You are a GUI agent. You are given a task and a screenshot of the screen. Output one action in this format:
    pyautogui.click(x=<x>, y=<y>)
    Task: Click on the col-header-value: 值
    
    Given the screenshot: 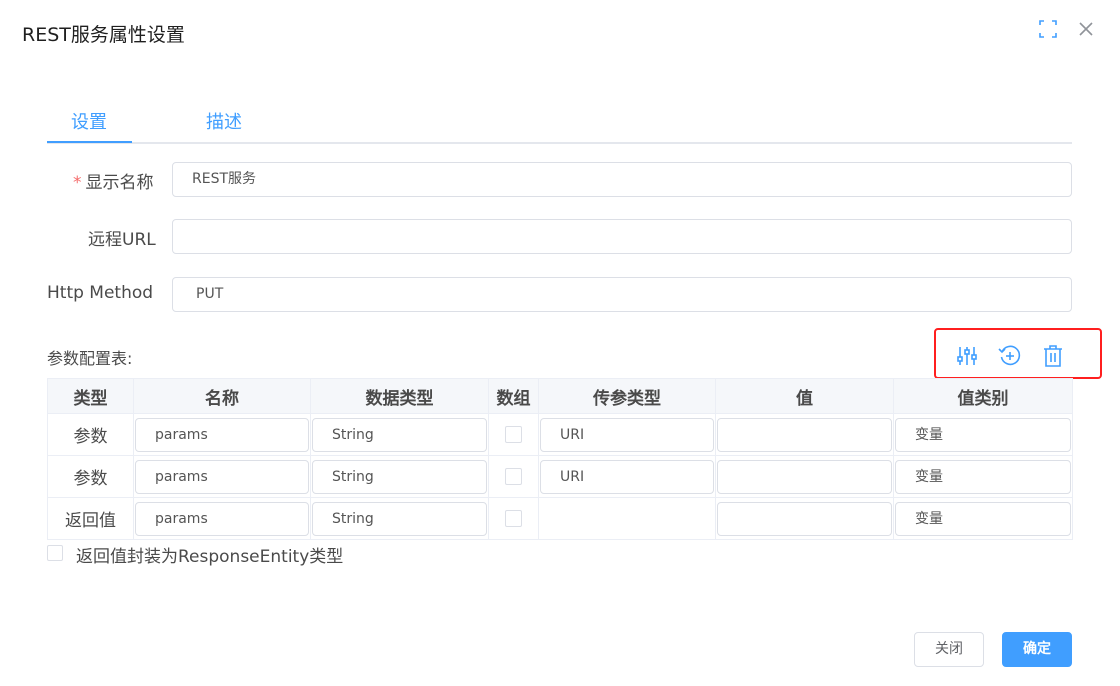 What is the action you would take?
    pyautogui.click(x=804, y=396)
    